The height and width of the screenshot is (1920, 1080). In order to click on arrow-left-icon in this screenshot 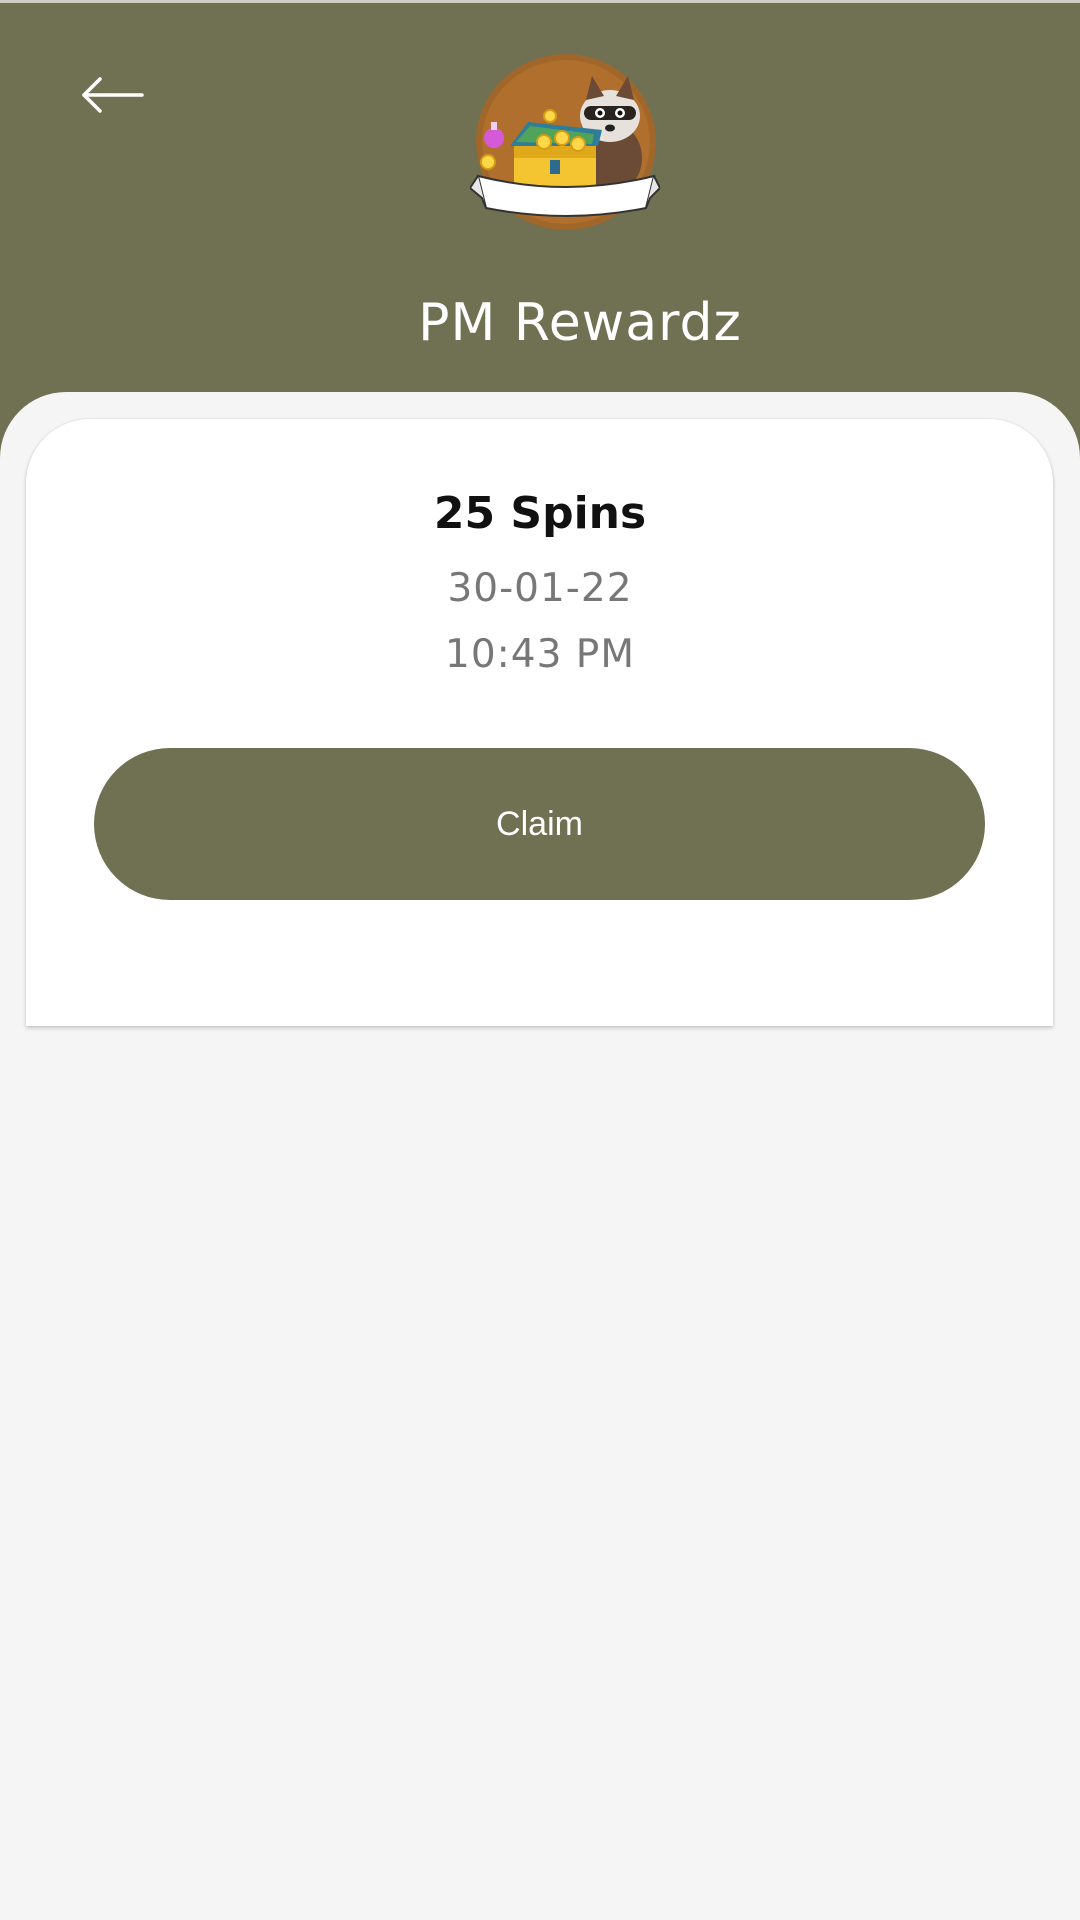, I will do `click(113, 95)`.